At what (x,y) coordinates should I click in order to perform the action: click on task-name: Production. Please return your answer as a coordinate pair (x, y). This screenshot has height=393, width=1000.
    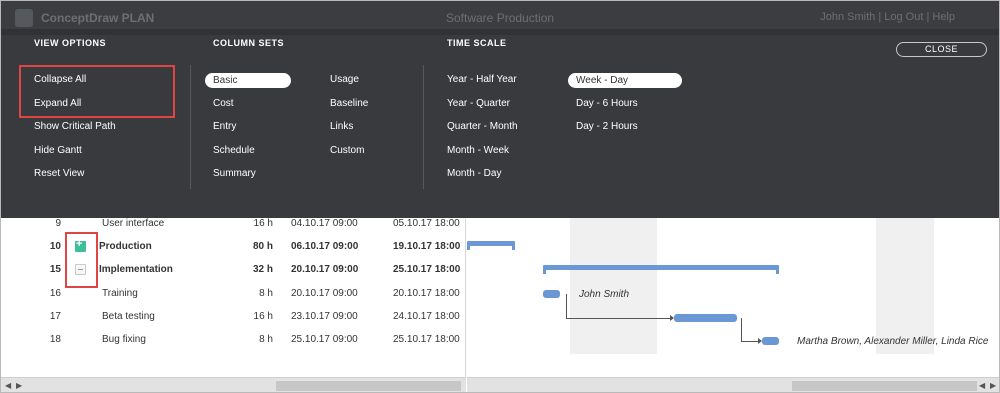
    Looking at the image, I should click on (125, 246).